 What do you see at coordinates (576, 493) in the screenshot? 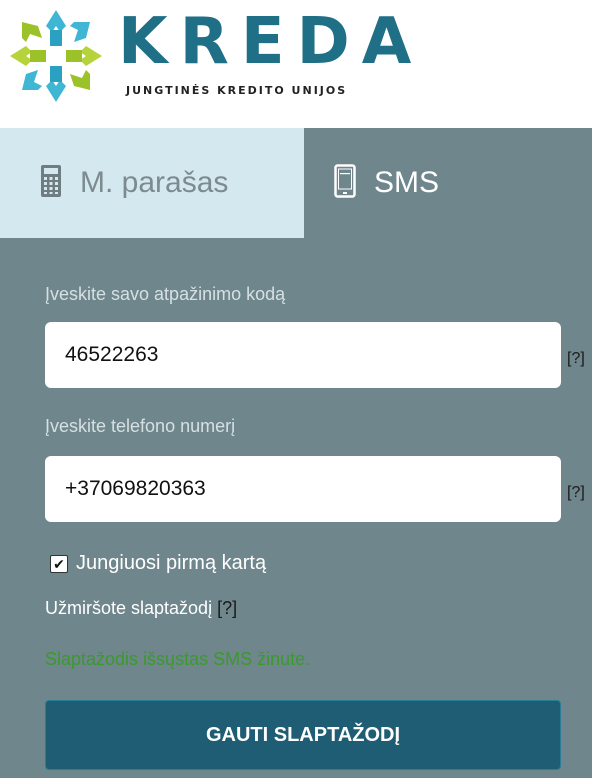
I see `phone-help-link: [?]` at bounding box center [576, 493].